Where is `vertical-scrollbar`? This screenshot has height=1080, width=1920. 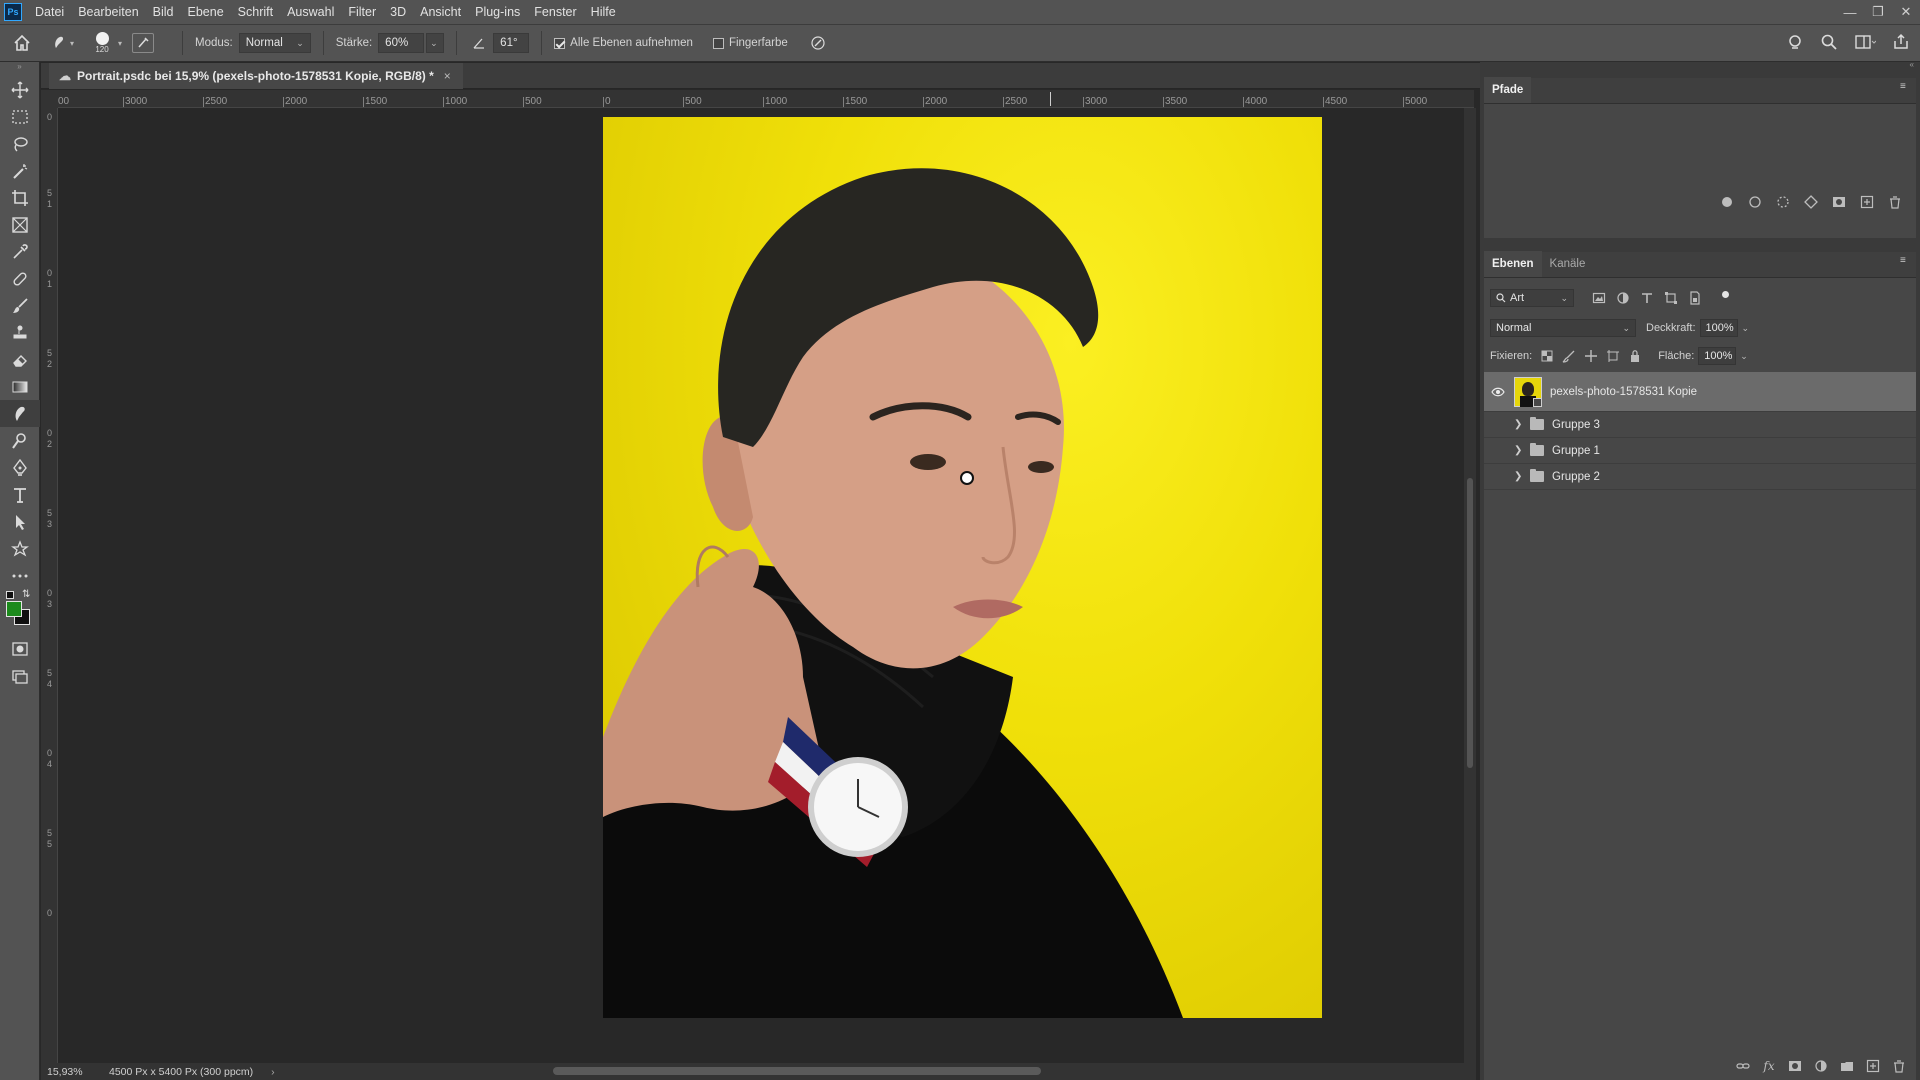 vertical-scrollbar is located at coordinates (1470, 585).